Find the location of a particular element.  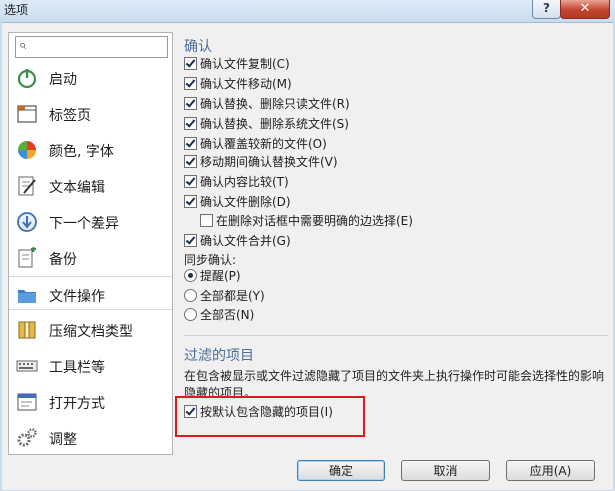

backup-icon is located at coordinates (27, 257).